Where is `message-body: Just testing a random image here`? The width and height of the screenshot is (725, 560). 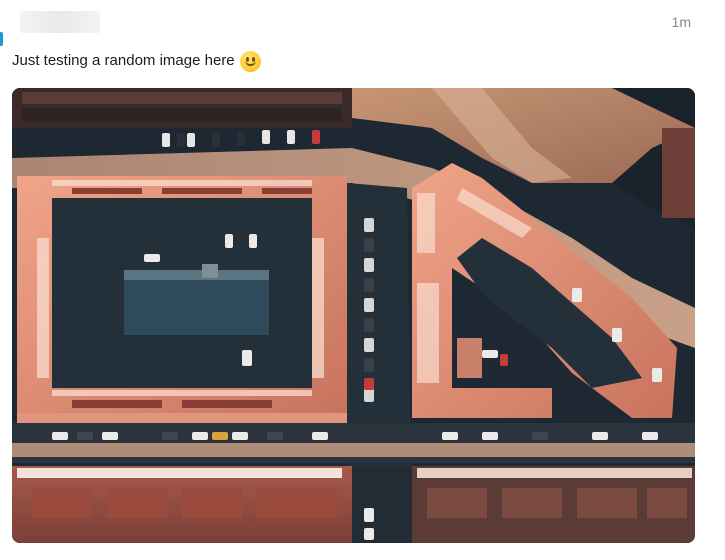
message-body: Just testing a random image here is located at coordinates (136, 61).